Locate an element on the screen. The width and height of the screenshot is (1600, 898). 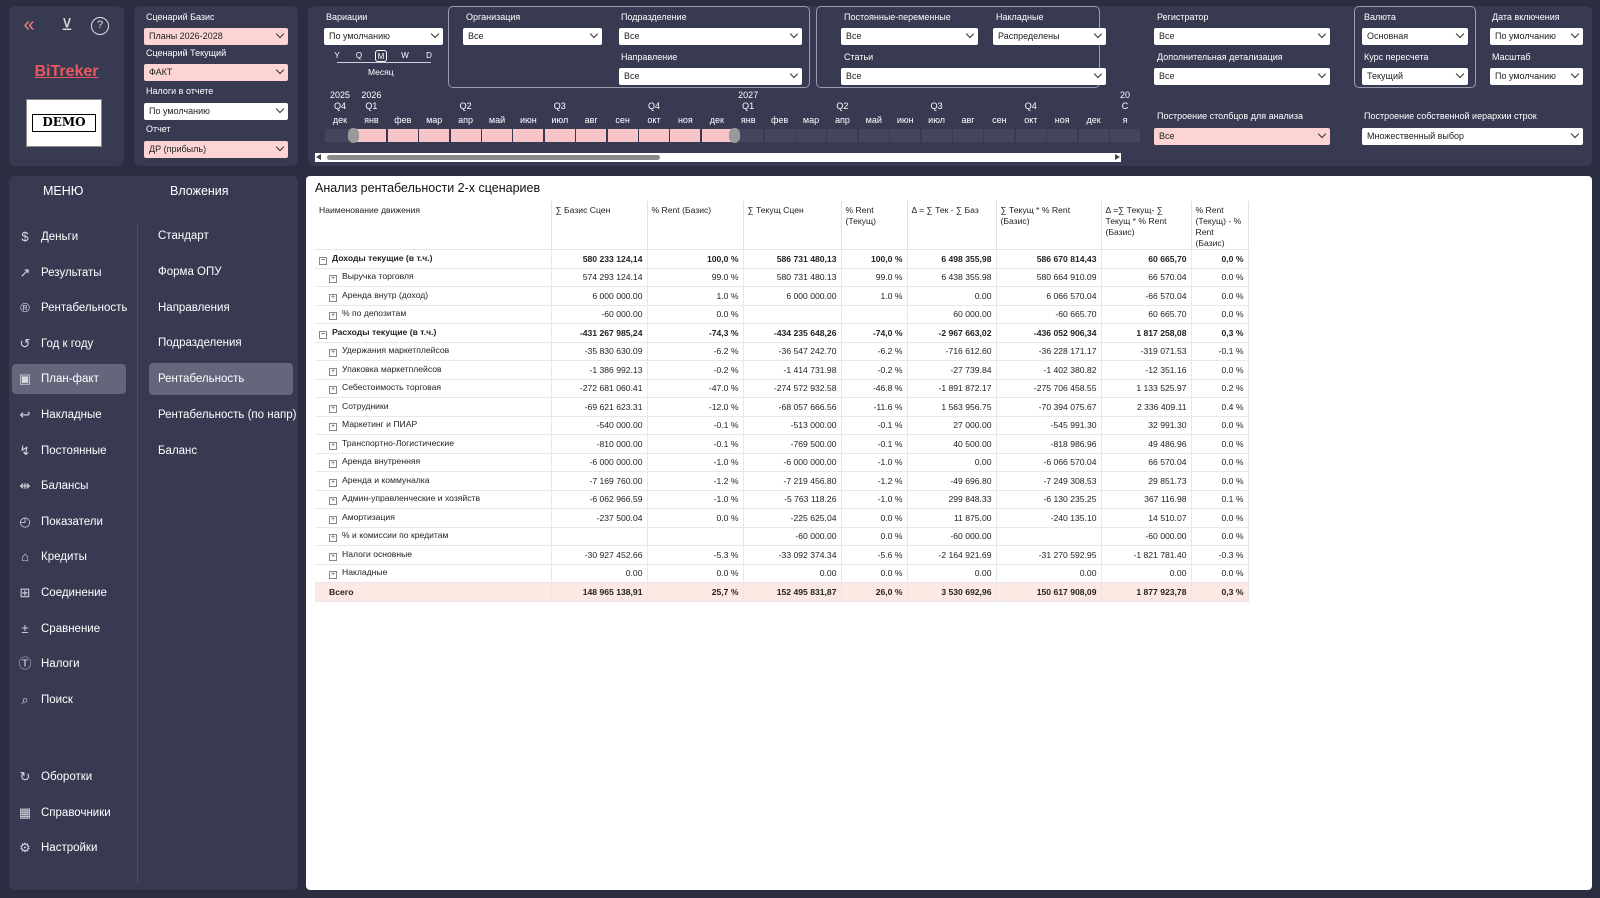
menu-item-3: ↺ Год к году is located at coordinates (69, 344).